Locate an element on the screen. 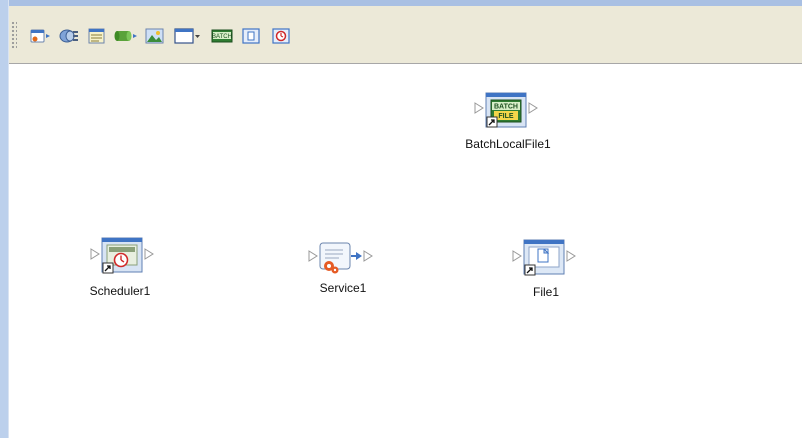 The image size is (802, 438). scheduler-component-icon is located at coordinates (122, 255).